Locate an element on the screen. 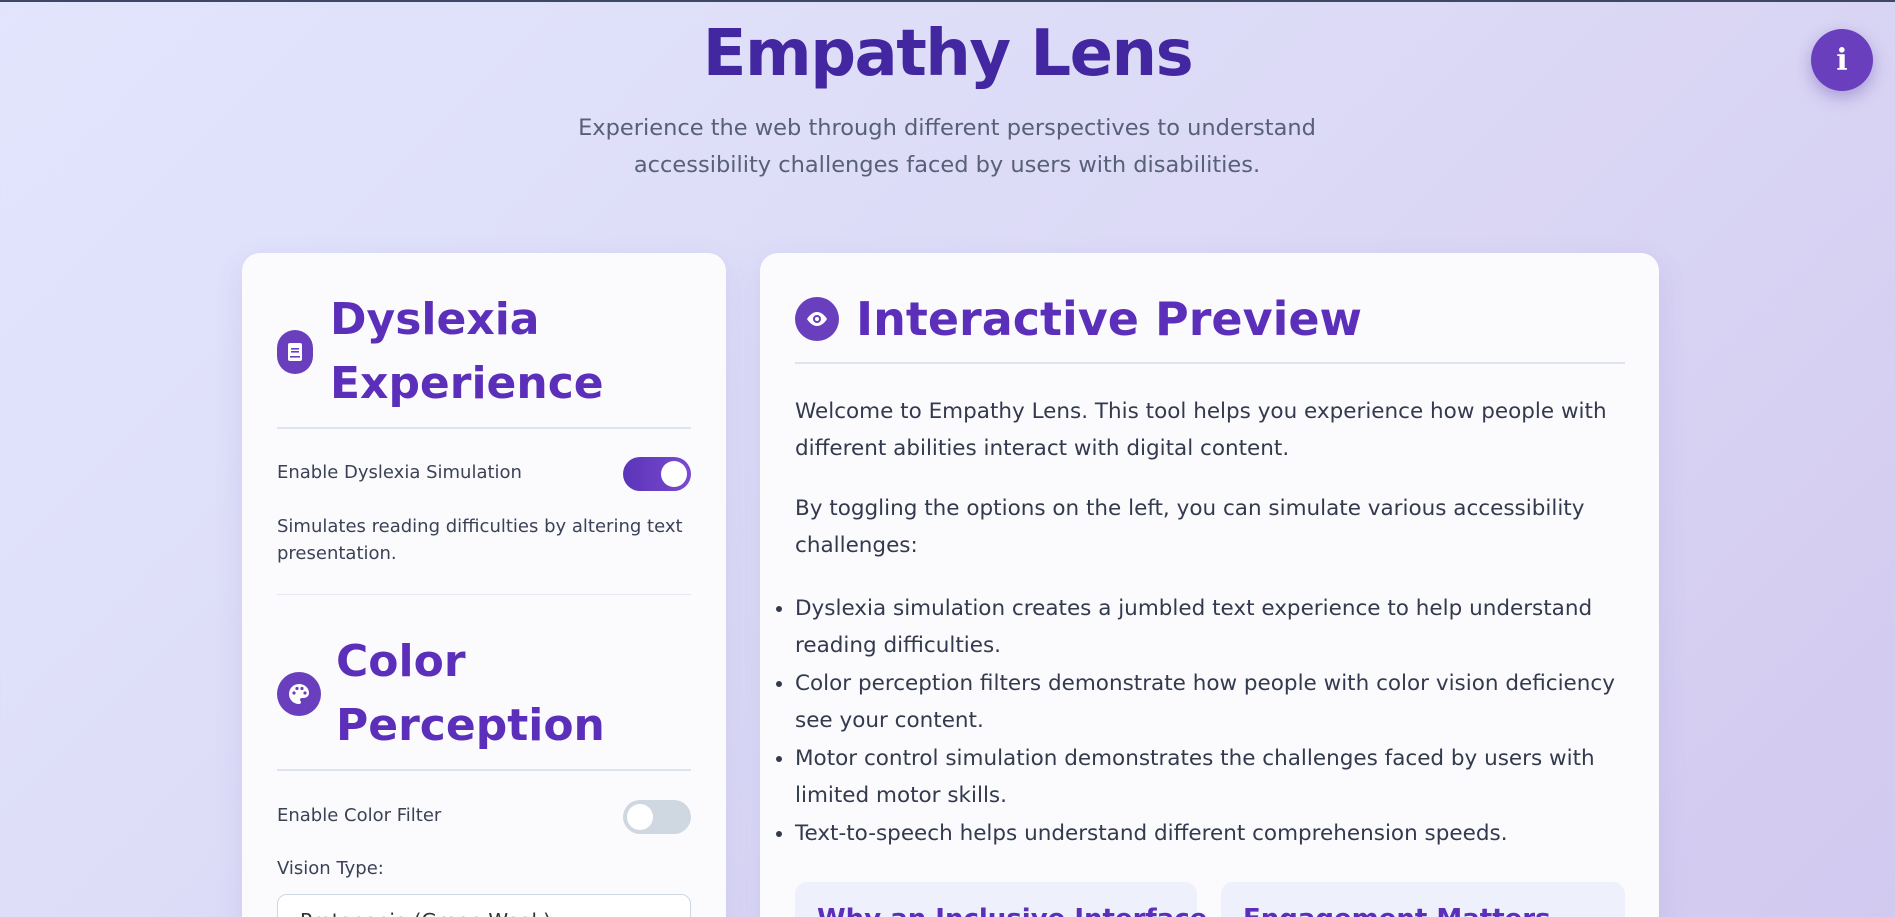 The image size is (1895, 917). info-button: i is located at coordinates (1842, 60).